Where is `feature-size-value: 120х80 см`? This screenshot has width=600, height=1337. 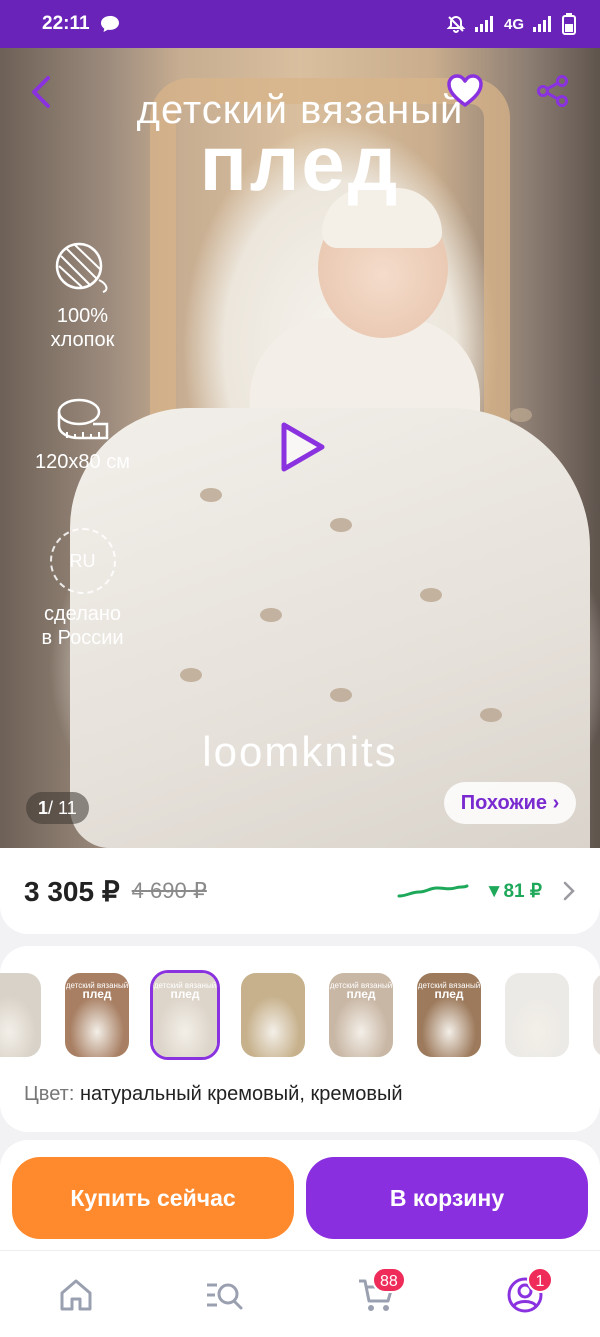 feature-size-value: 120х80 см is located at coordinates (82, 462).